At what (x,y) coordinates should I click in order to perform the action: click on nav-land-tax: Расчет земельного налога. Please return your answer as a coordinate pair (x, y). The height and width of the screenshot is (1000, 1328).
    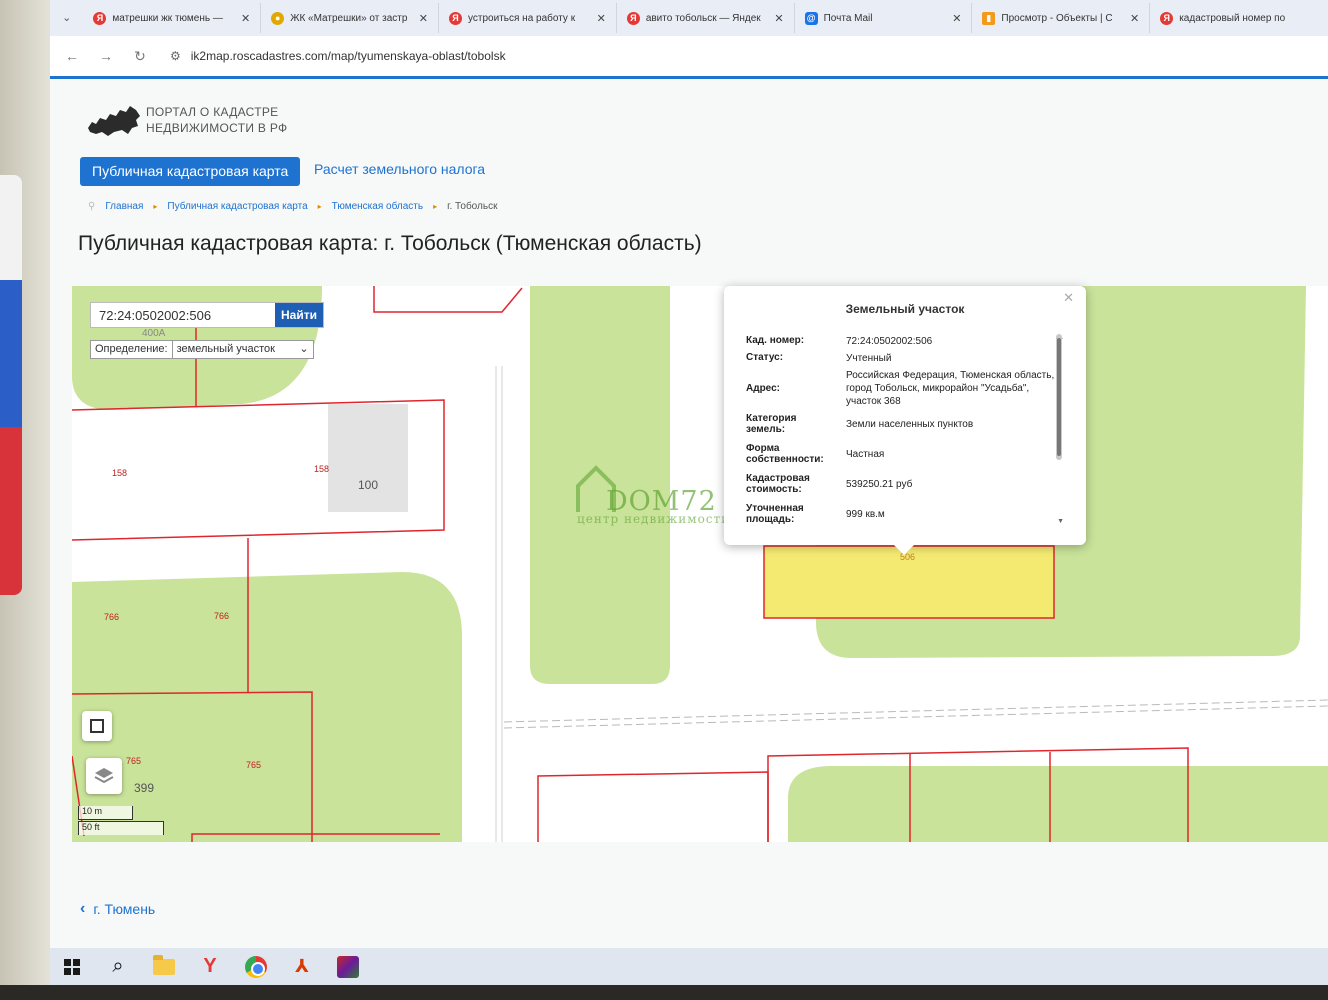
    Looking at the image, I should click on (399, 169).